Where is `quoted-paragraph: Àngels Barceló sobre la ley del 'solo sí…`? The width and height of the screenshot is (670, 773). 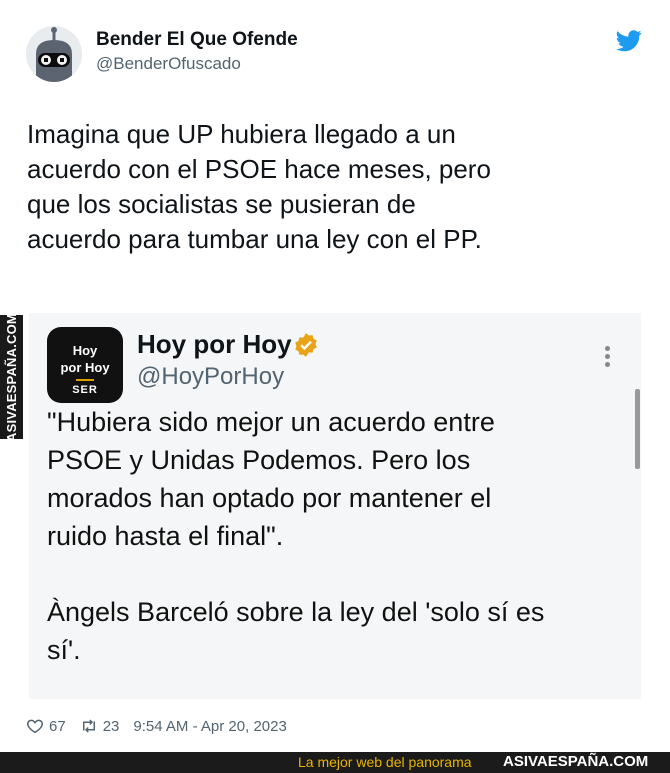
quoted-paragraph: Àngels Barceló sobre la ley del 'solo sí… is located at coordinates (342, 631).